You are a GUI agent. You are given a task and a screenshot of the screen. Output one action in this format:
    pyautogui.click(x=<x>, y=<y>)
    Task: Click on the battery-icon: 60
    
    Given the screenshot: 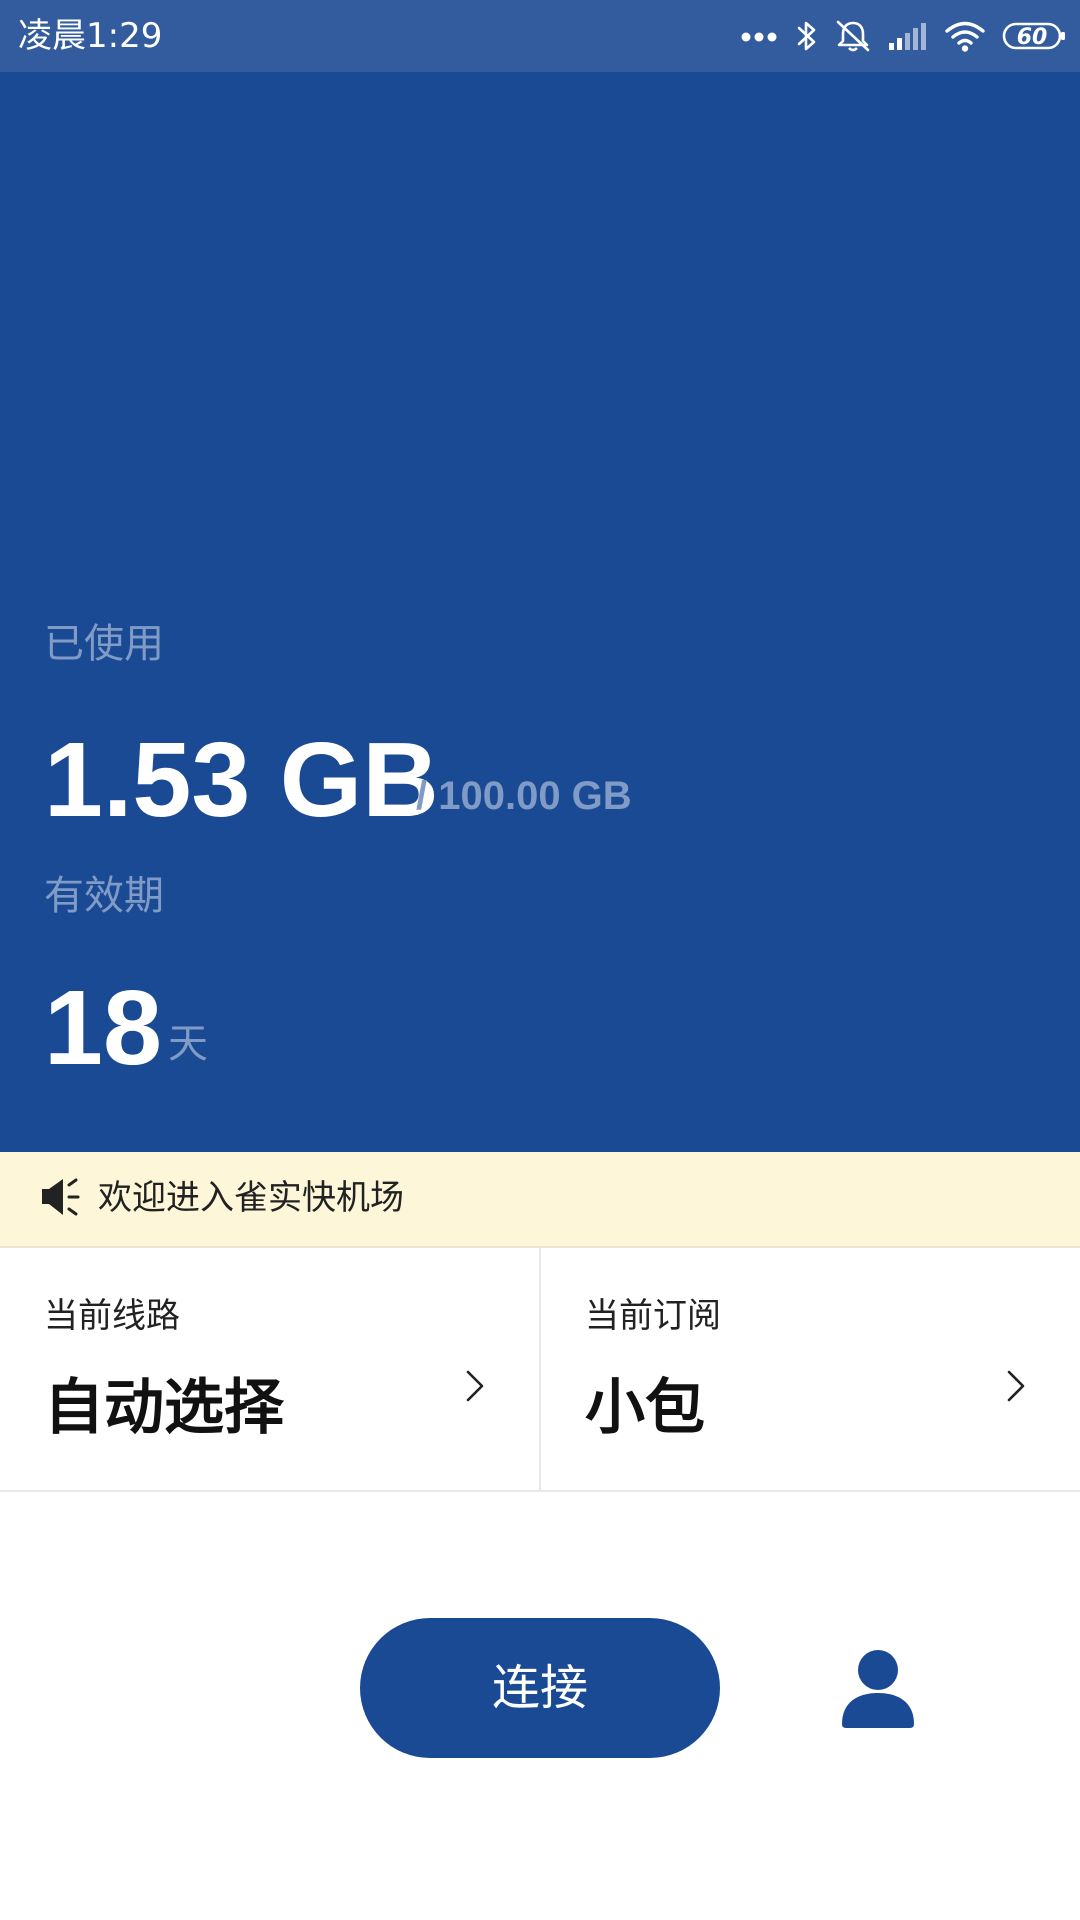 What is the action you would take?
    pyautogui.click(x=1034, y=36)
    